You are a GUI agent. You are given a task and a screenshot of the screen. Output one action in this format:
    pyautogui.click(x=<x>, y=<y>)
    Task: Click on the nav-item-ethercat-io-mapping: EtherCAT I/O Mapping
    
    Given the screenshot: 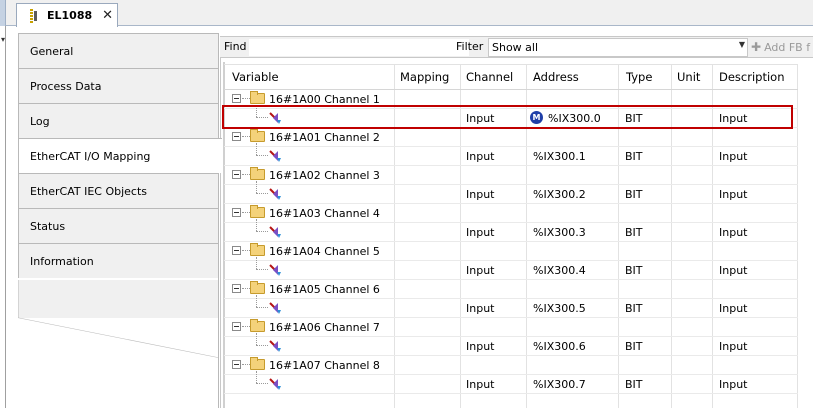 What is the action you would take?
    pyautogui.click(x=120, y=155)
    